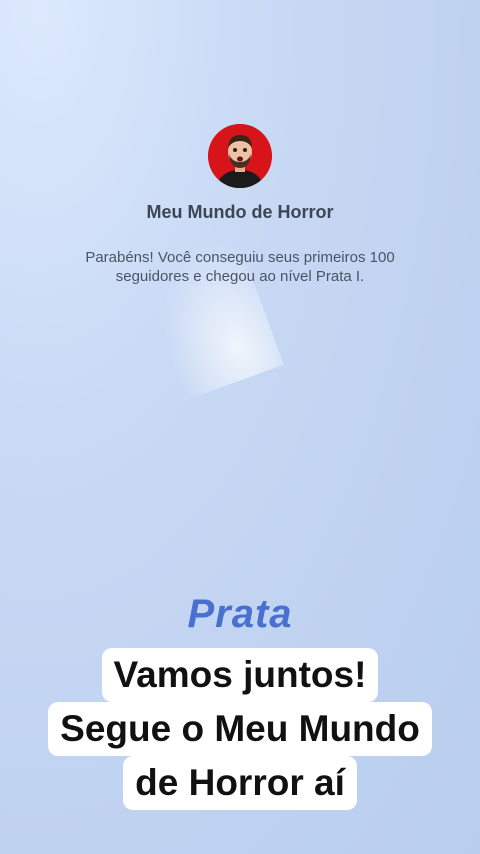  I want to click on caption-line: Segue o Meu Mundo, so click(240, 729).